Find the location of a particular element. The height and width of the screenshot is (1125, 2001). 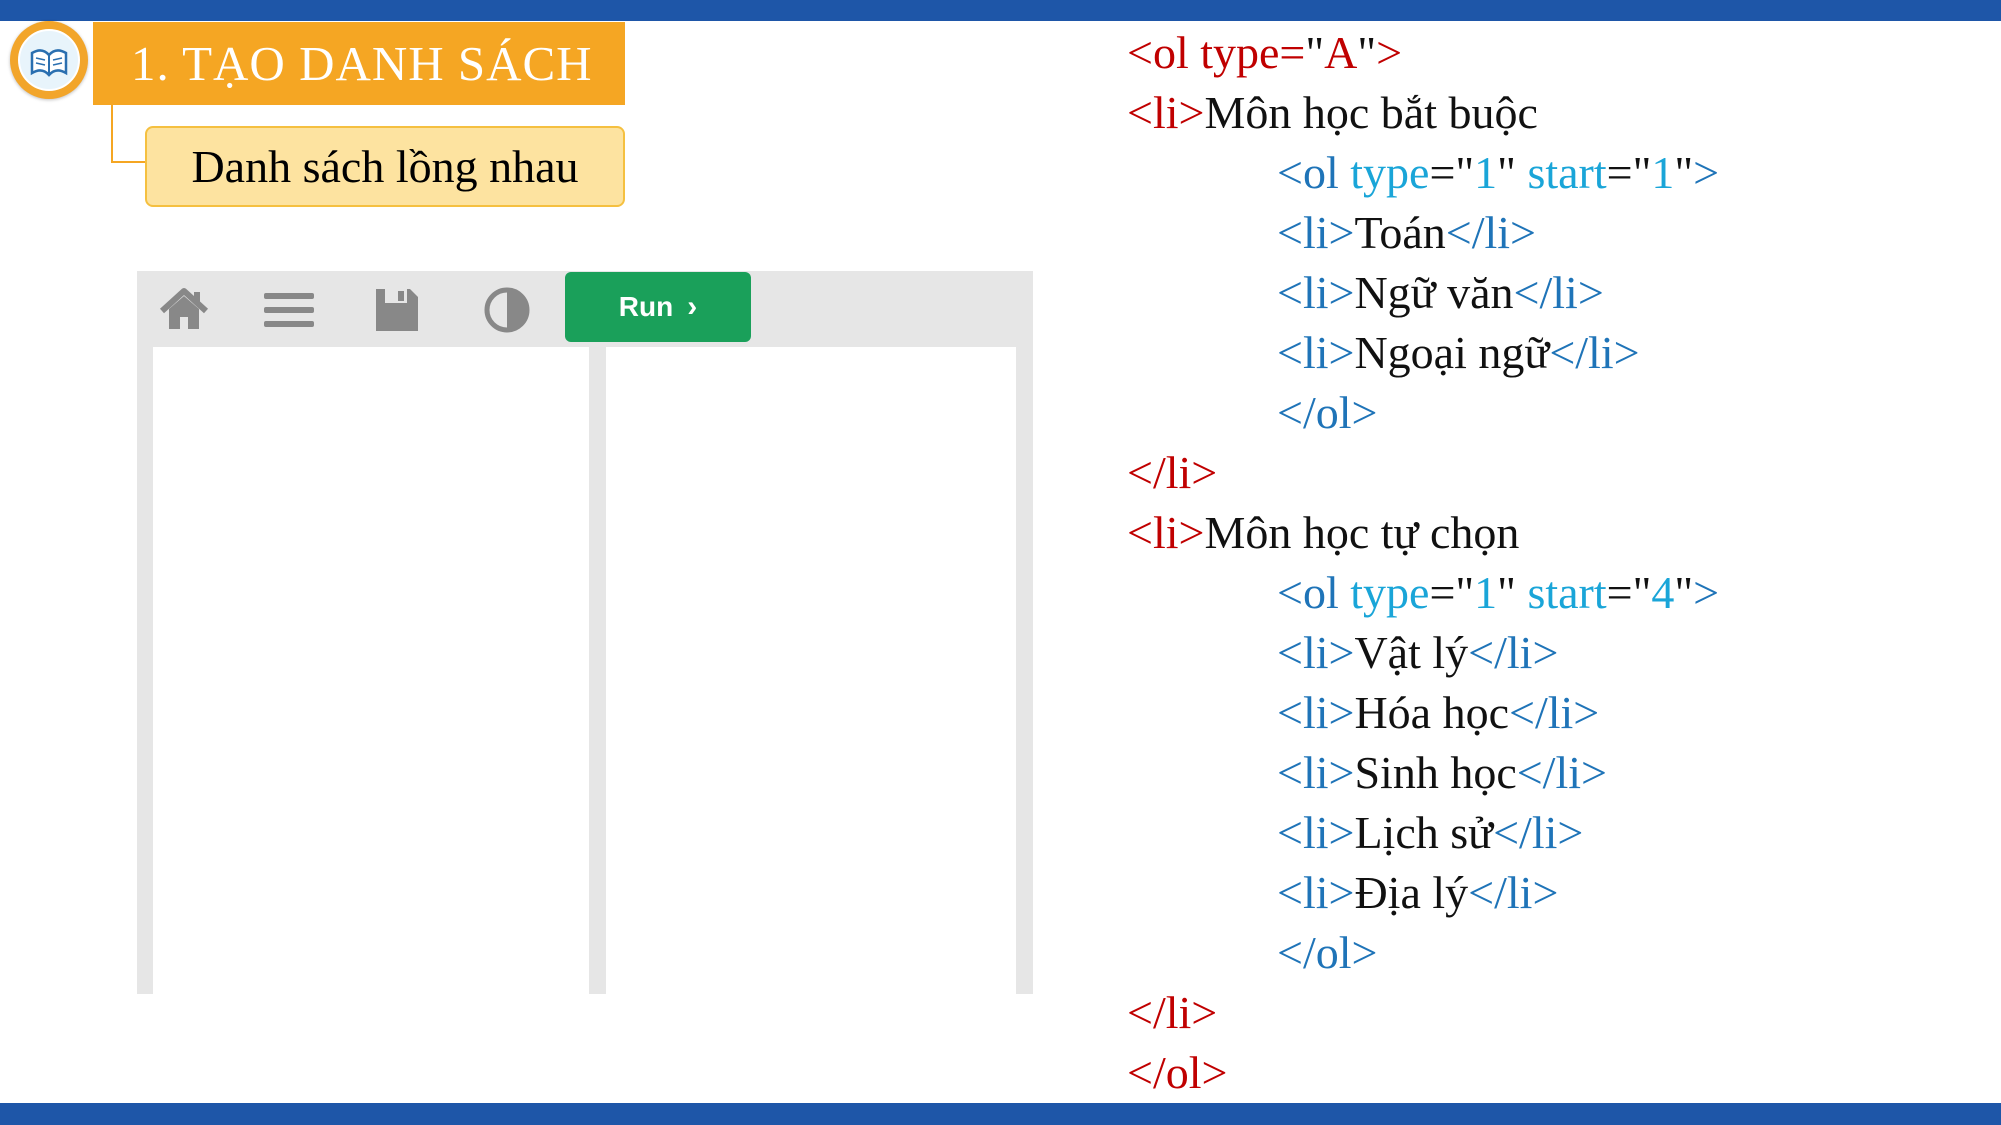

run-label: Run is located at coordinates (646, 306).